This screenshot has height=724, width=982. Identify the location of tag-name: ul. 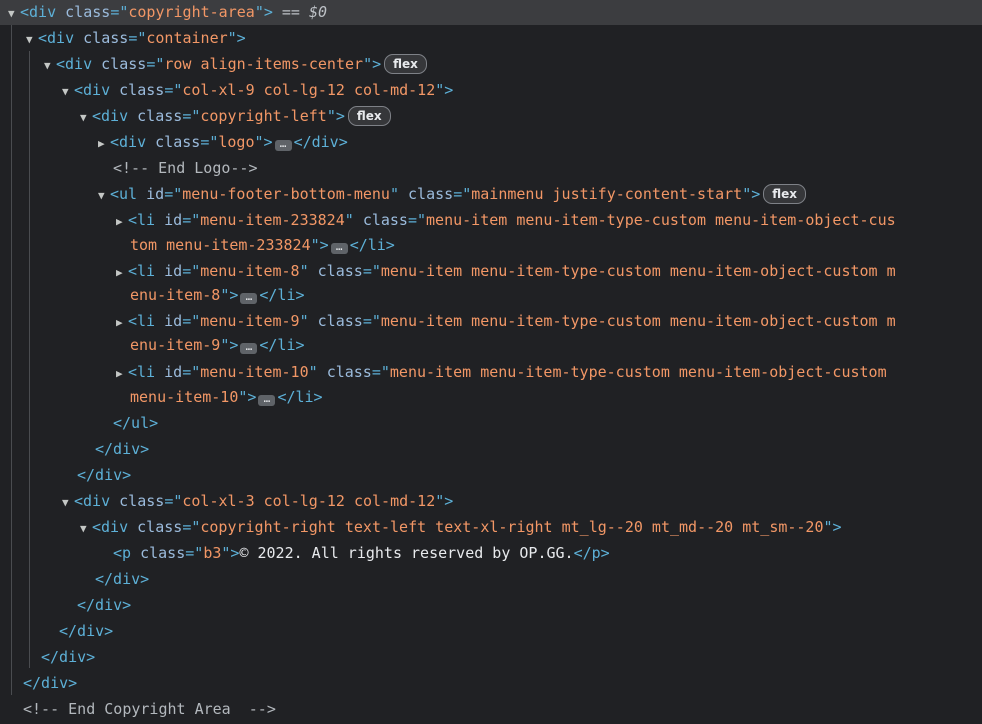
(128, 194).